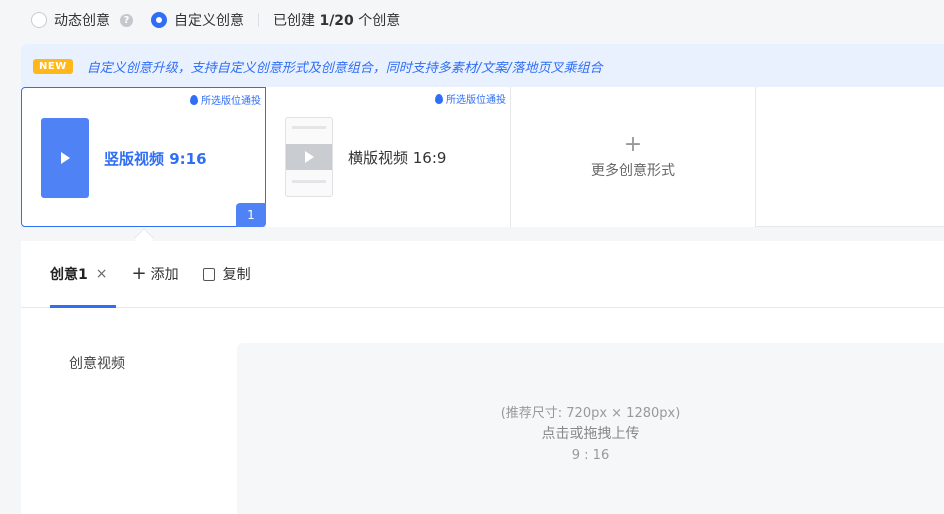  What do you see at coordinates (590, 413) in the screenshot?
I see `upload-size-hint: (推荐尺寸: 720px × 1280px)` at bounding box center [590, 413].